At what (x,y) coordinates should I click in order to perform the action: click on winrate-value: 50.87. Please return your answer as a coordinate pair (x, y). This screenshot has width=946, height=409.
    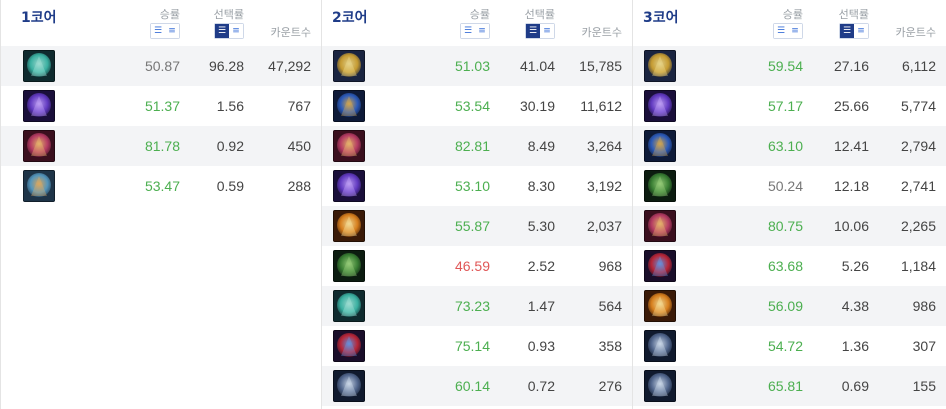
    Looking at the image, I should click on (162, 66).